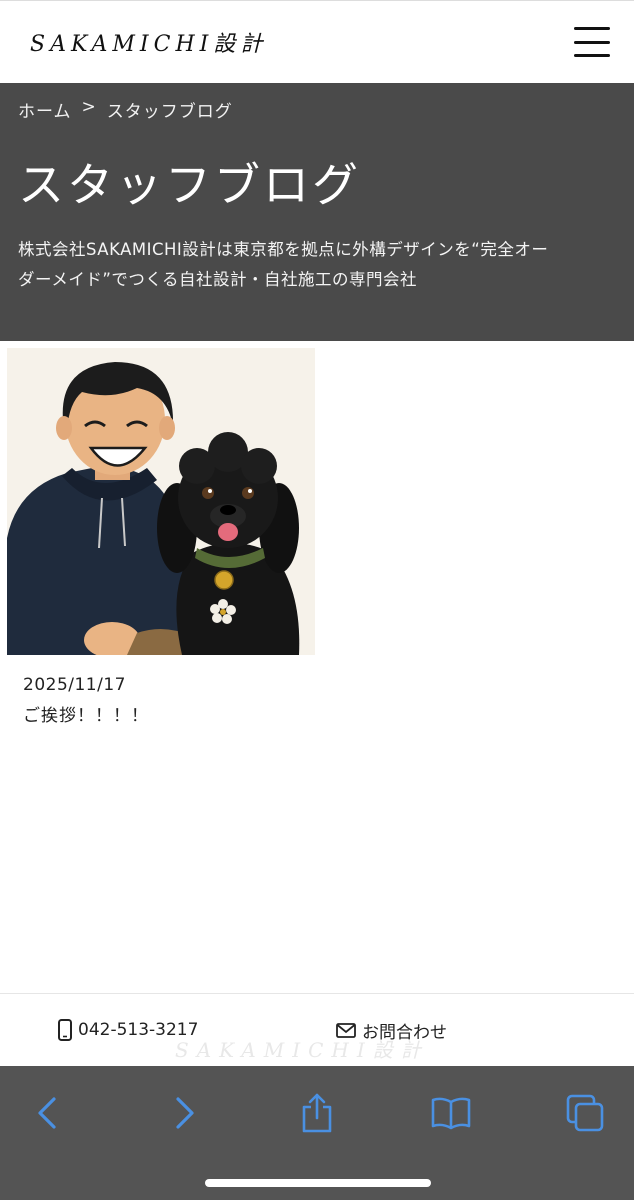  Describe the element at coordinates (169, 713) in the screenshot. I see `post-title-link: ご挨拶！！！！` at that location.